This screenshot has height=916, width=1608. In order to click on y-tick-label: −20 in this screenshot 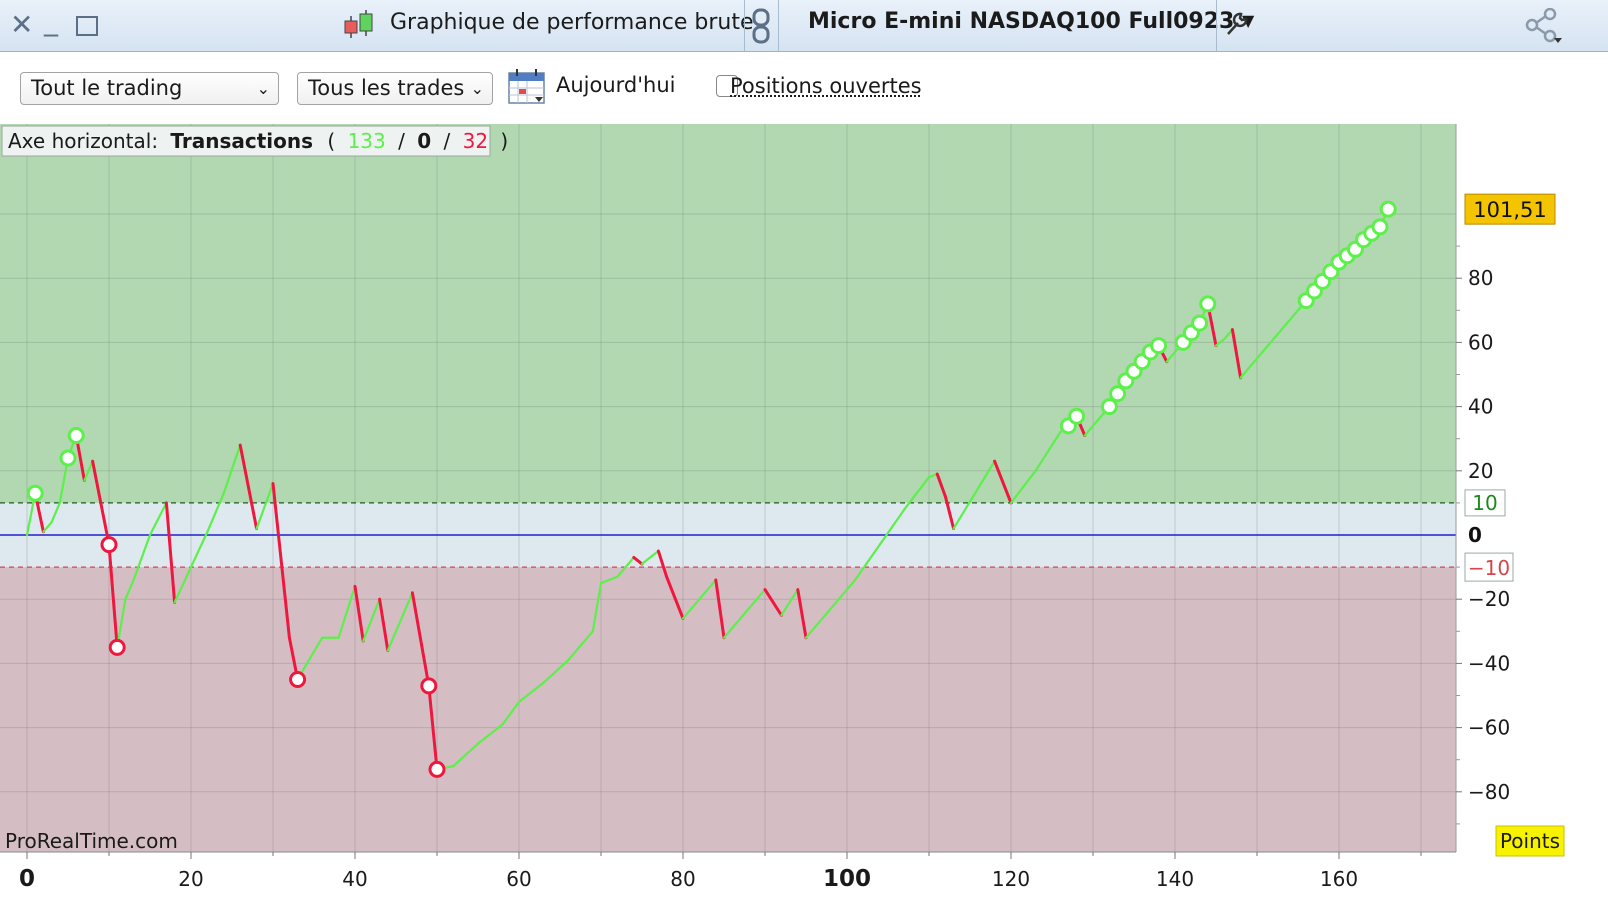, I will do `click(1489, 599)`.